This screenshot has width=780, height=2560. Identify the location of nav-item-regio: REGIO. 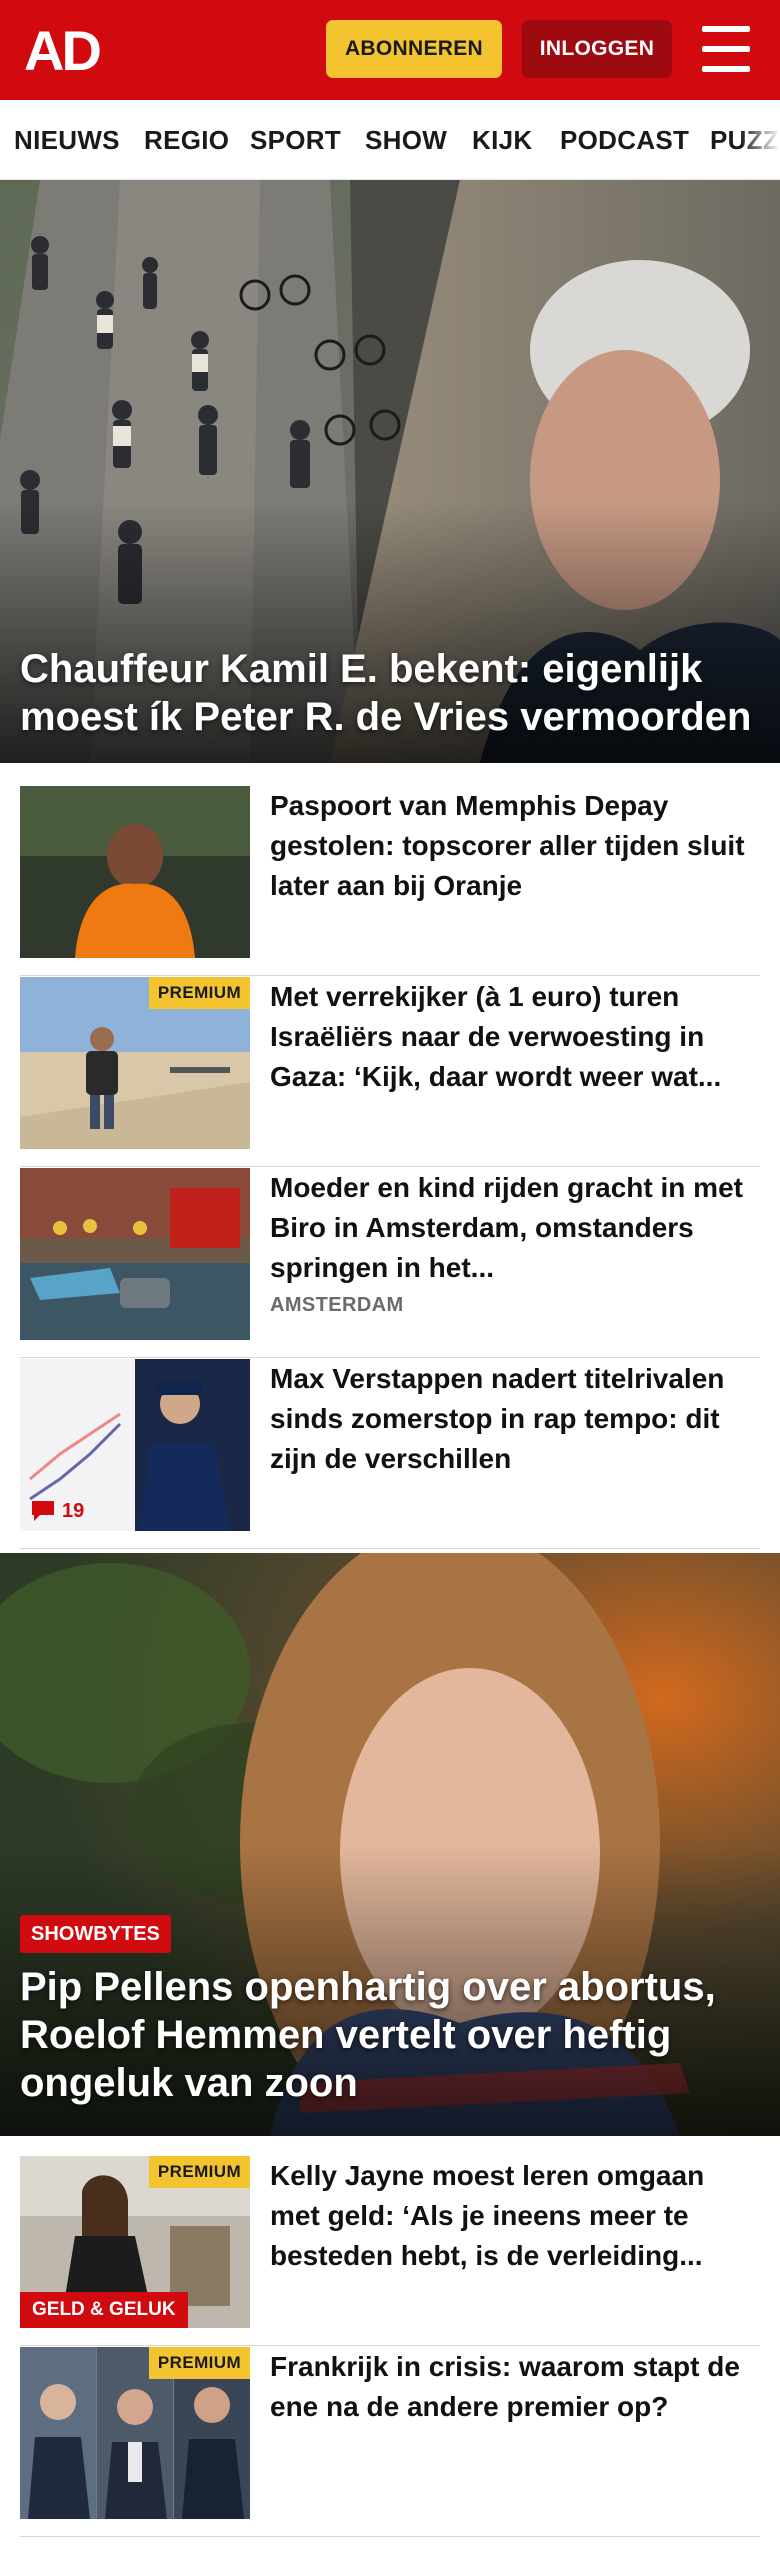
(186, 139).